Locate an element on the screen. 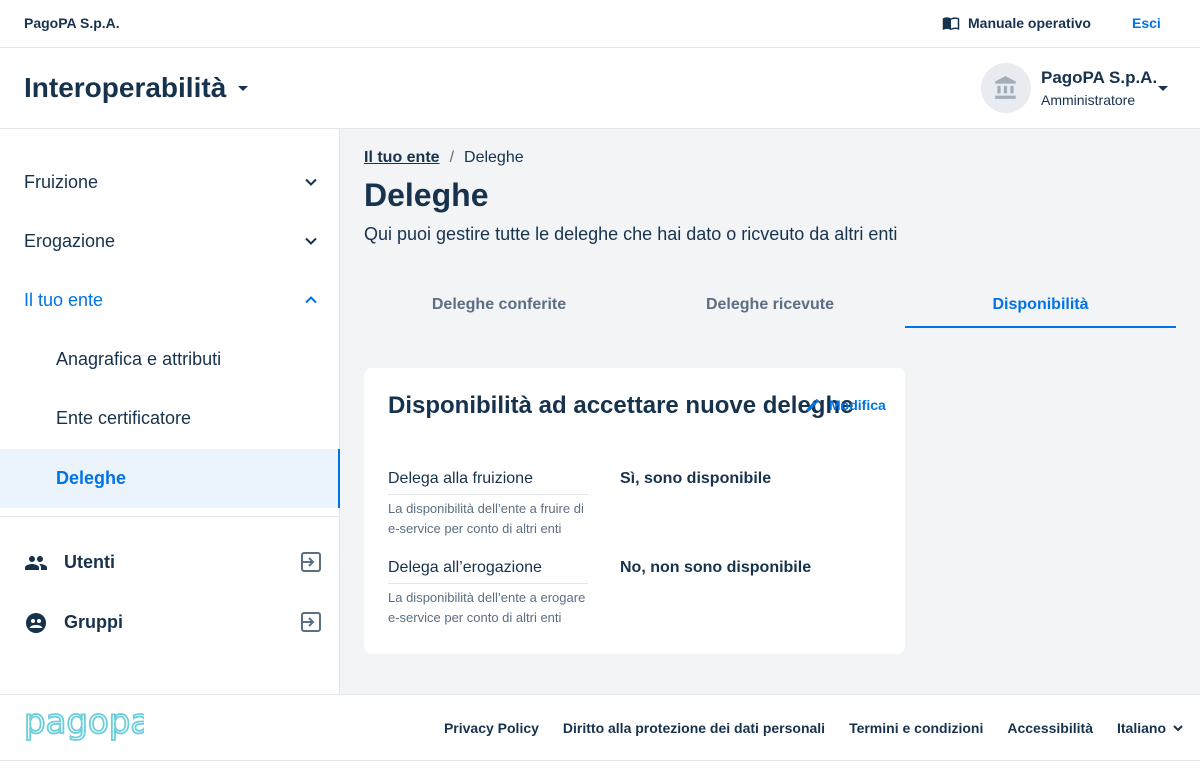  pencil-icon is located at coordinates (813, 404).